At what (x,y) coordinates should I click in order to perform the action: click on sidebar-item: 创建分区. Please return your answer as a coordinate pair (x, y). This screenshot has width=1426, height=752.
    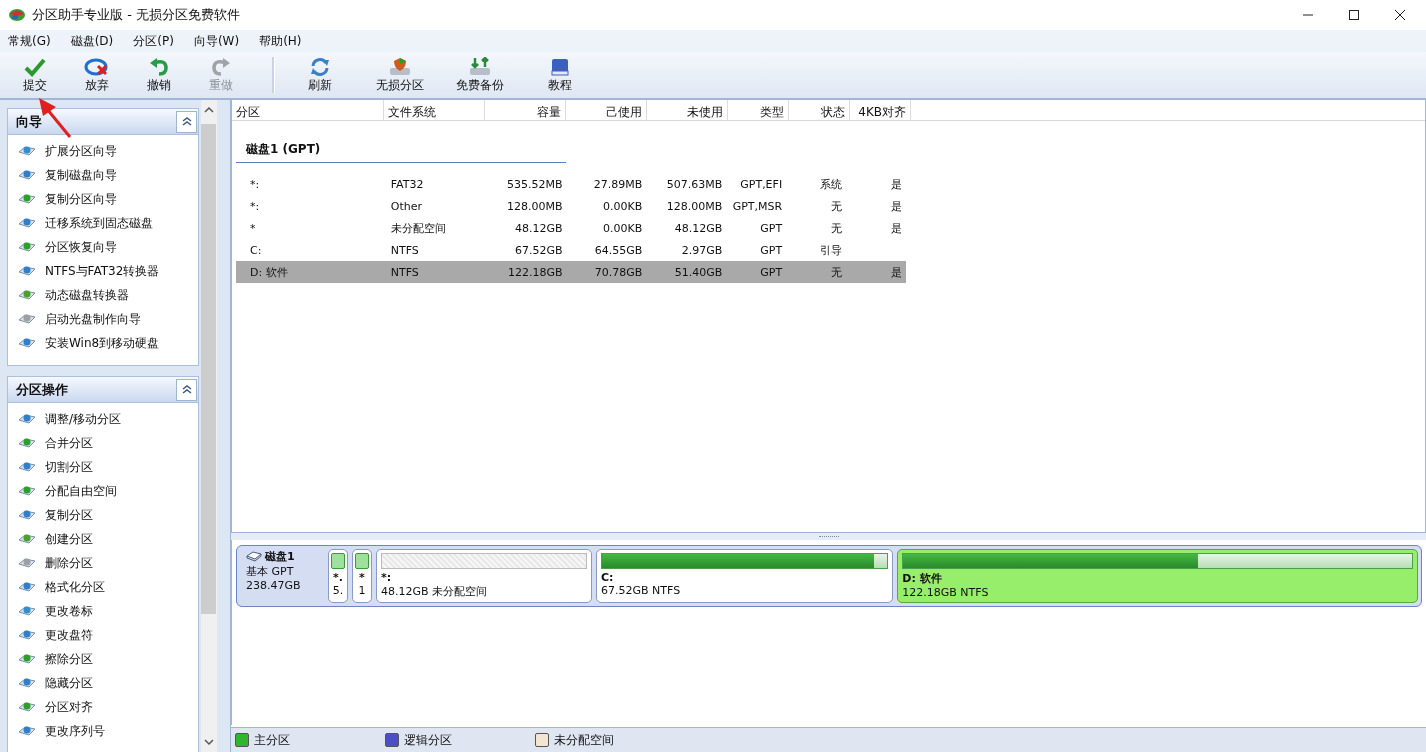
    Looking at the image, I should click on (108, 539).